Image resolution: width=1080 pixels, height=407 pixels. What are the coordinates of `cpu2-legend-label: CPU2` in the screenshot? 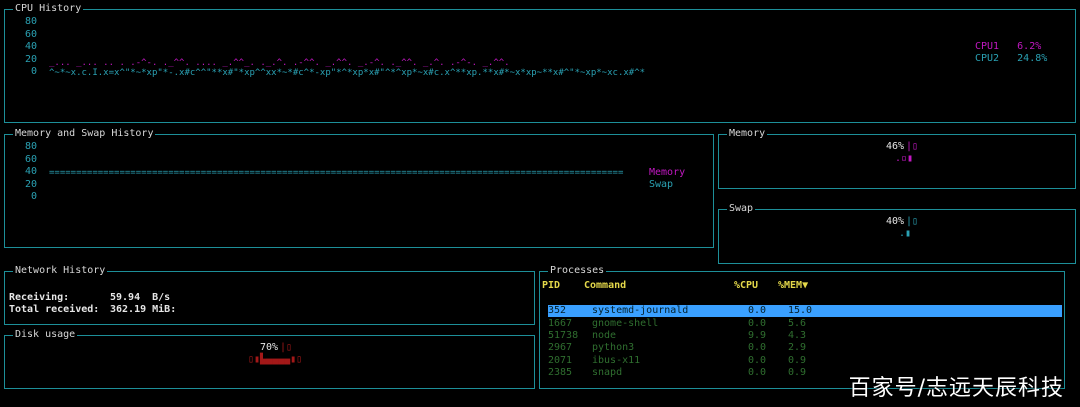 It's located at (987, 58).